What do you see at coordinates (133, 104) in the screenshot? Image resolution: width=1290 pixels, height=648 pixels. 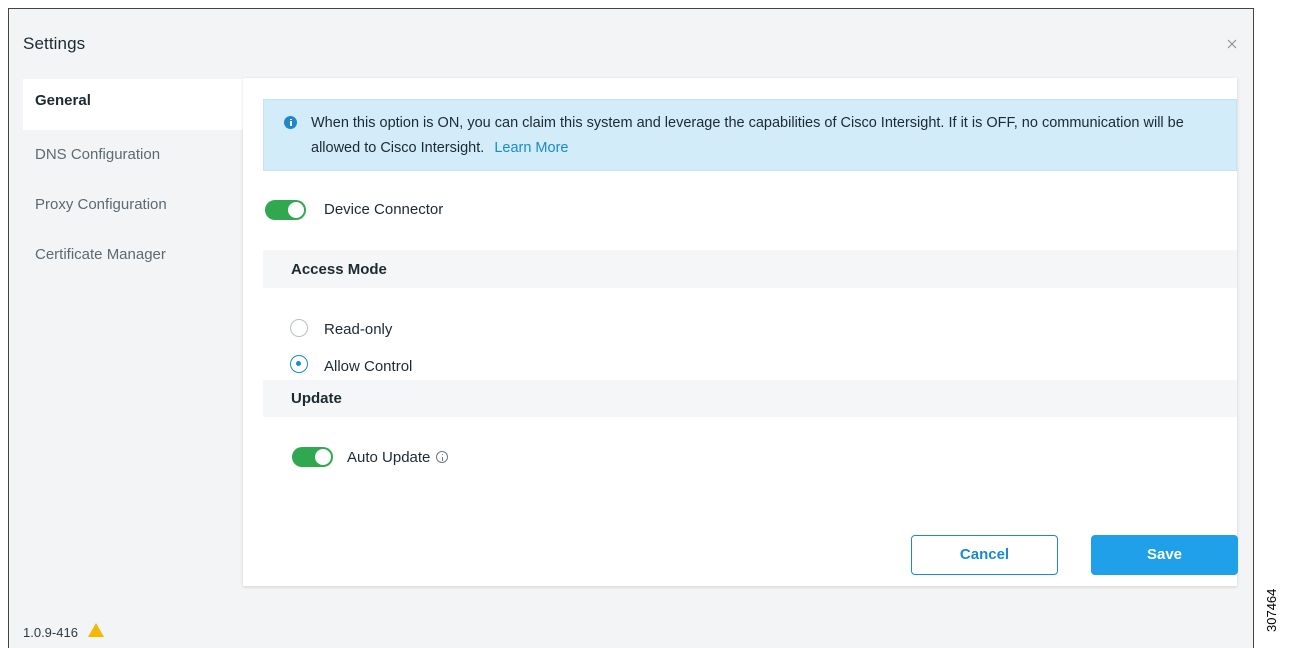 I see `sidebar-item-general: General` at bounding box center [133, 104].